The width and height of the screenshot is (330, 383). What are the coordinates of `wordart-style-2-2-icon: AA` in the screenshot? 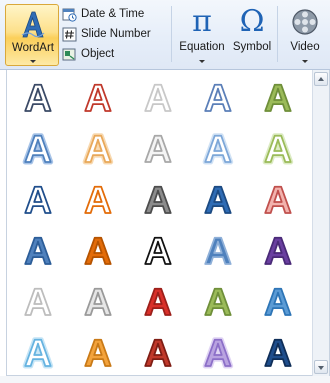 It's located at (98, 149).